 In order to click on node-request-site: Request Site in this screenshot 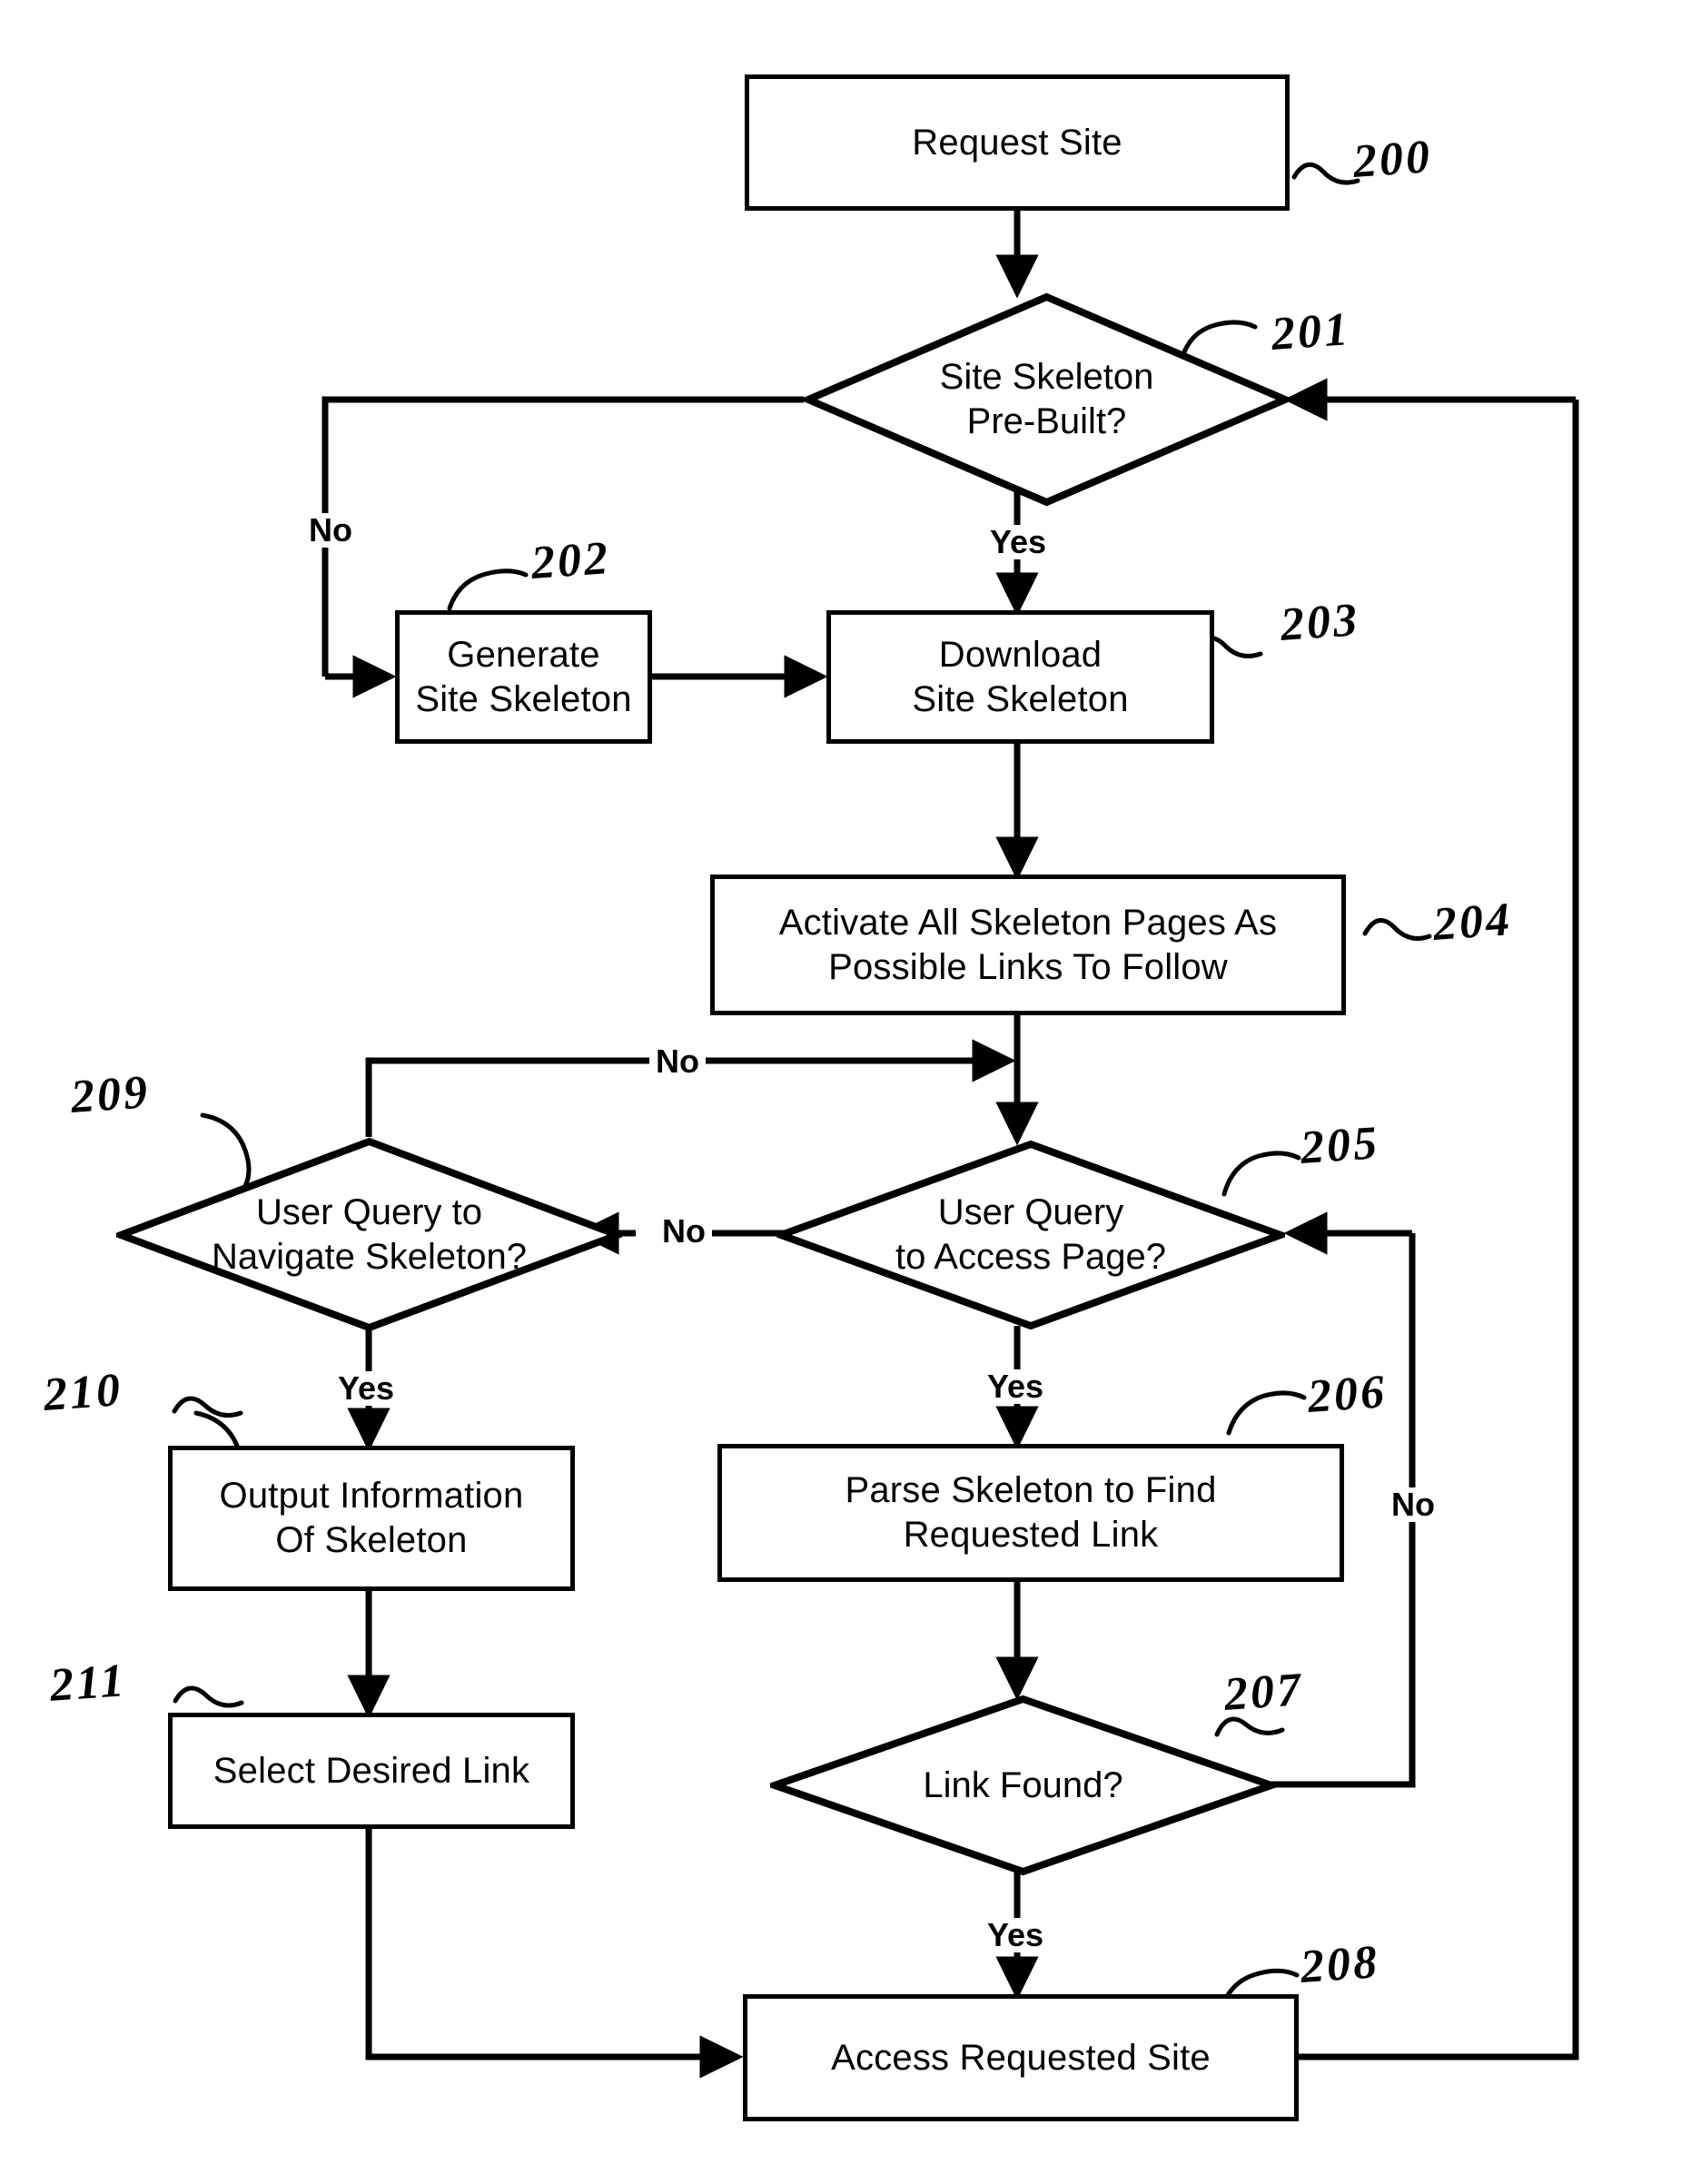, I will do `click(1017, 142)`.